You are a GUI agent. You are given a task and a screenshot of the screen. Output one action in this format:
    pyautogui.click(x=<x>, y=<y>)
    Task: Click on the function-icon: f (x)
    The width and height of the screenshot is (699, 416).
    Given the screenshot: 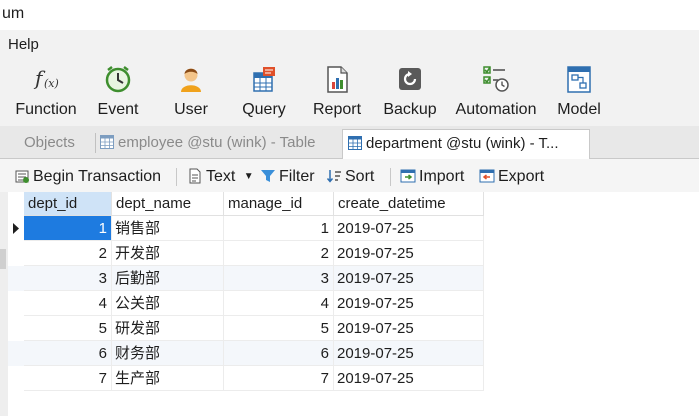 What is the action you would take?
    pyautogui.click(x=46, y=78)
    